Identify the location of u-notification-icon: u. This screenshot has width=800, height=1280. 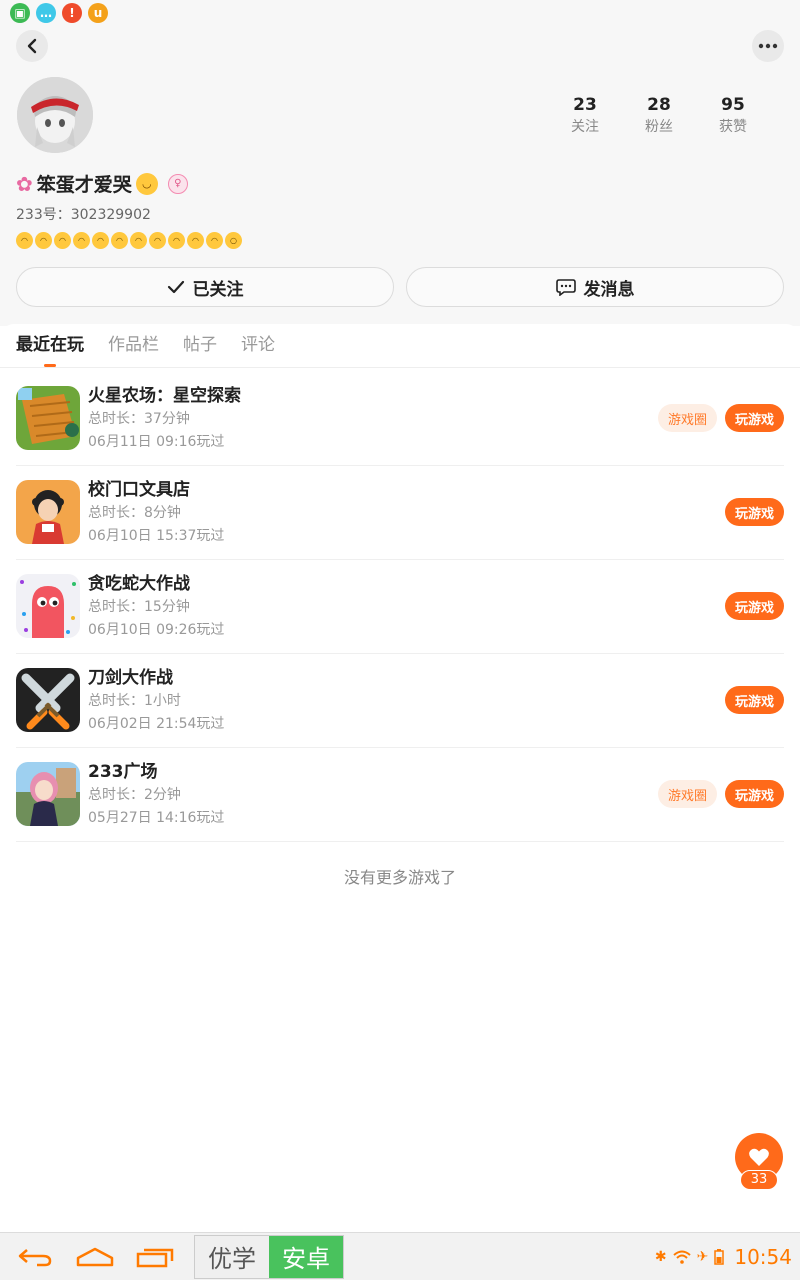
(98, 13).